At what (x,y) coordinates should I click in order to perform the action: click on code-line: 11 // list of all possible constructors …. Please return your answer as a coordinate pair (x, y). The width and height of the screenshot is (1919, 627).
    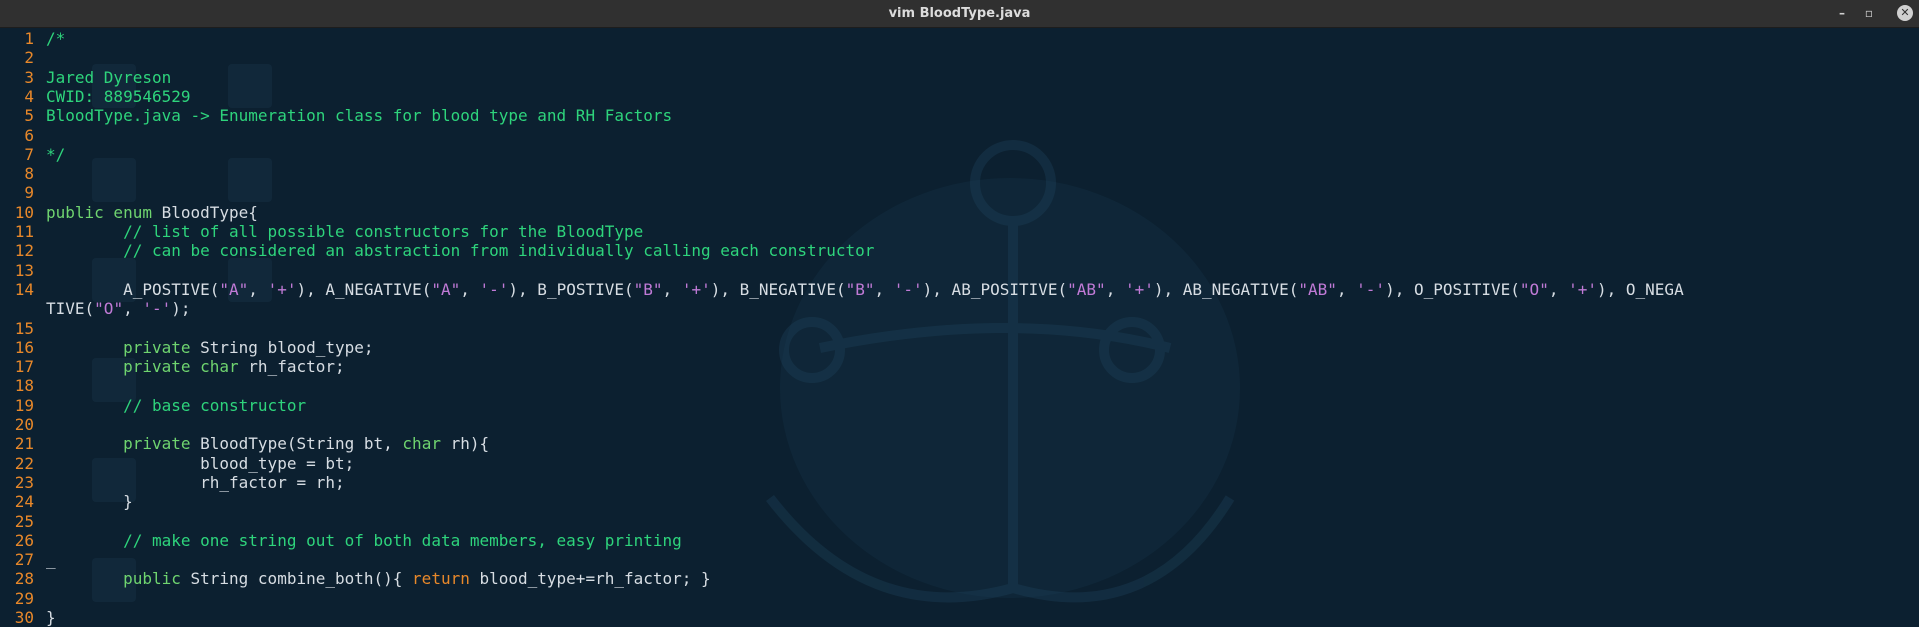
    Looking at the image, I should click on (959, 231).